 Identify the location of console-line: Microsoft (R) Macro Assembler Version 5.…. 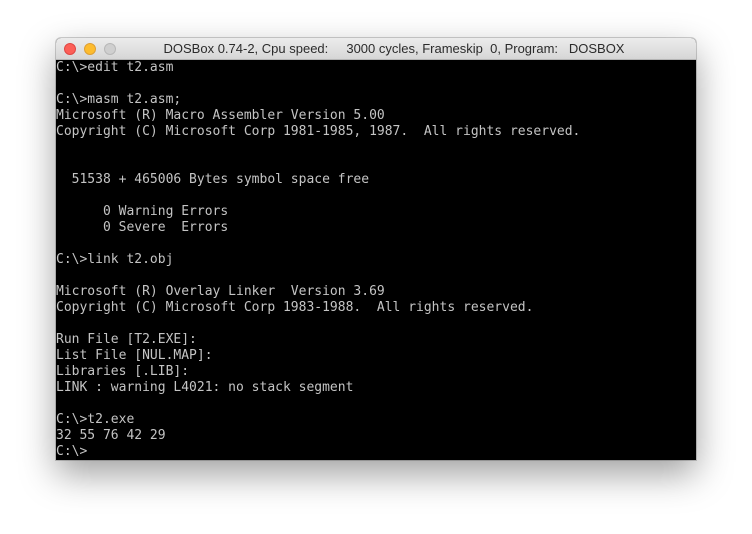
(220, 115).